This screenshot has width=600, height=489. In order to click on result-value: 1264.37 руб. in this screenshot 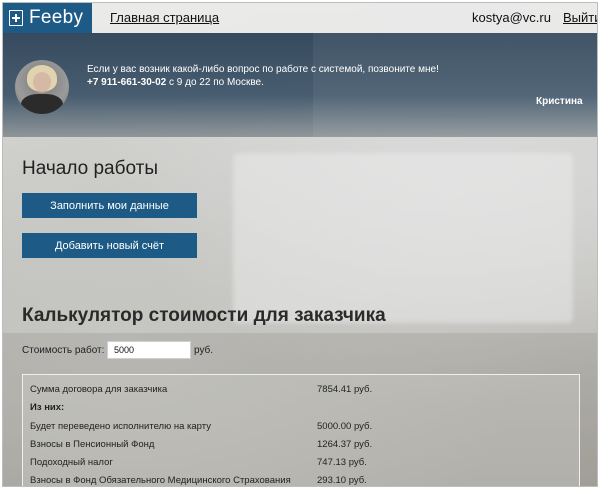, I will do `click(345, 444)`.